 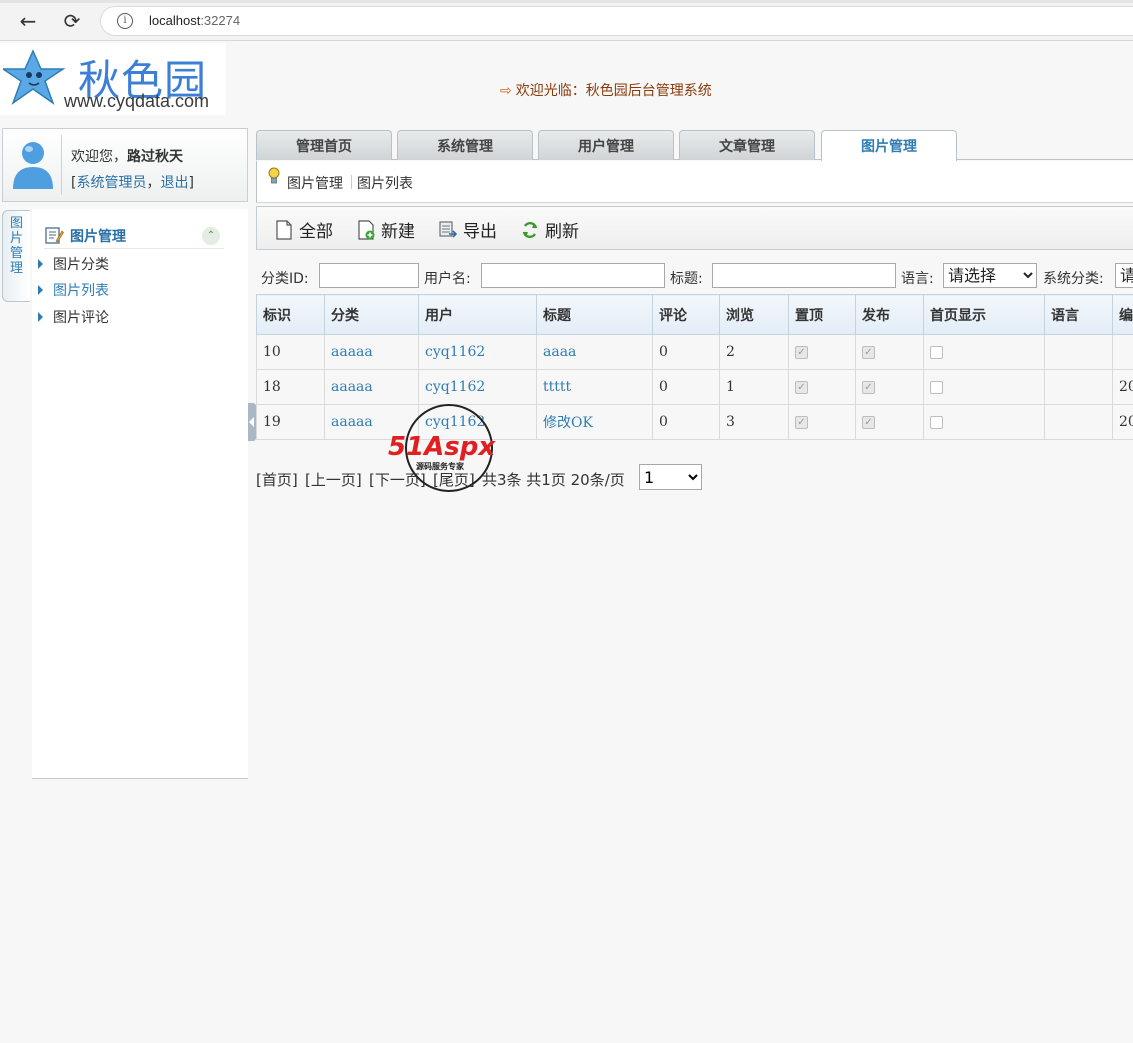 What do you see at coordinates (211, 236) in the screenshot?
I see `collapse-up-icon: ⌃` at bounding box center [211, 236].